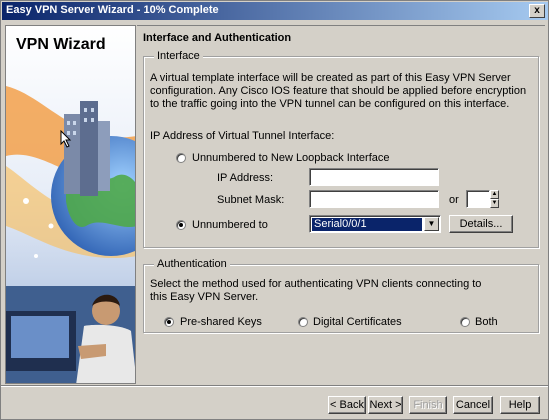 Image resolution: width=549 pixels, height=420 pixels. I want to click on close-button: x, so click(537, 11).